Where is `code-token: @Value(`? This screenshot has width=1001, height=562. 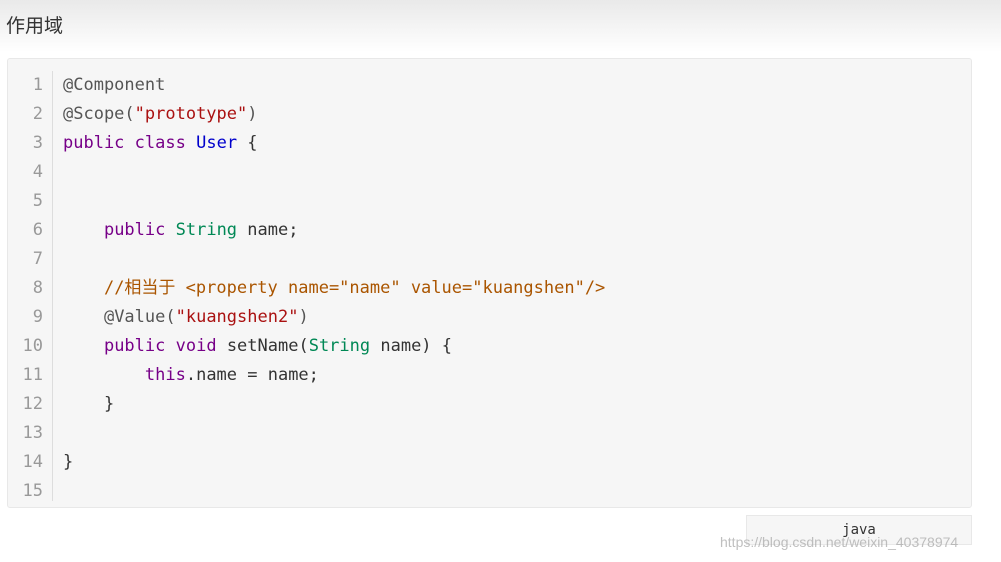
code-token: @Value( is located at coordinates (139, 317).